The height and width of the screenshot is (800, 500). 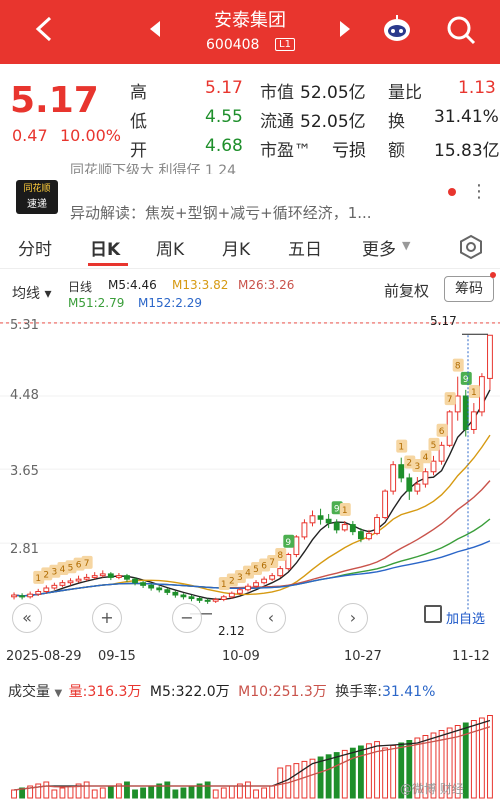 What do you see at coordinates (469, 289) in the screenshot?
I see `chip-distribution-button: 筹码` at bounding box center [469, 289].